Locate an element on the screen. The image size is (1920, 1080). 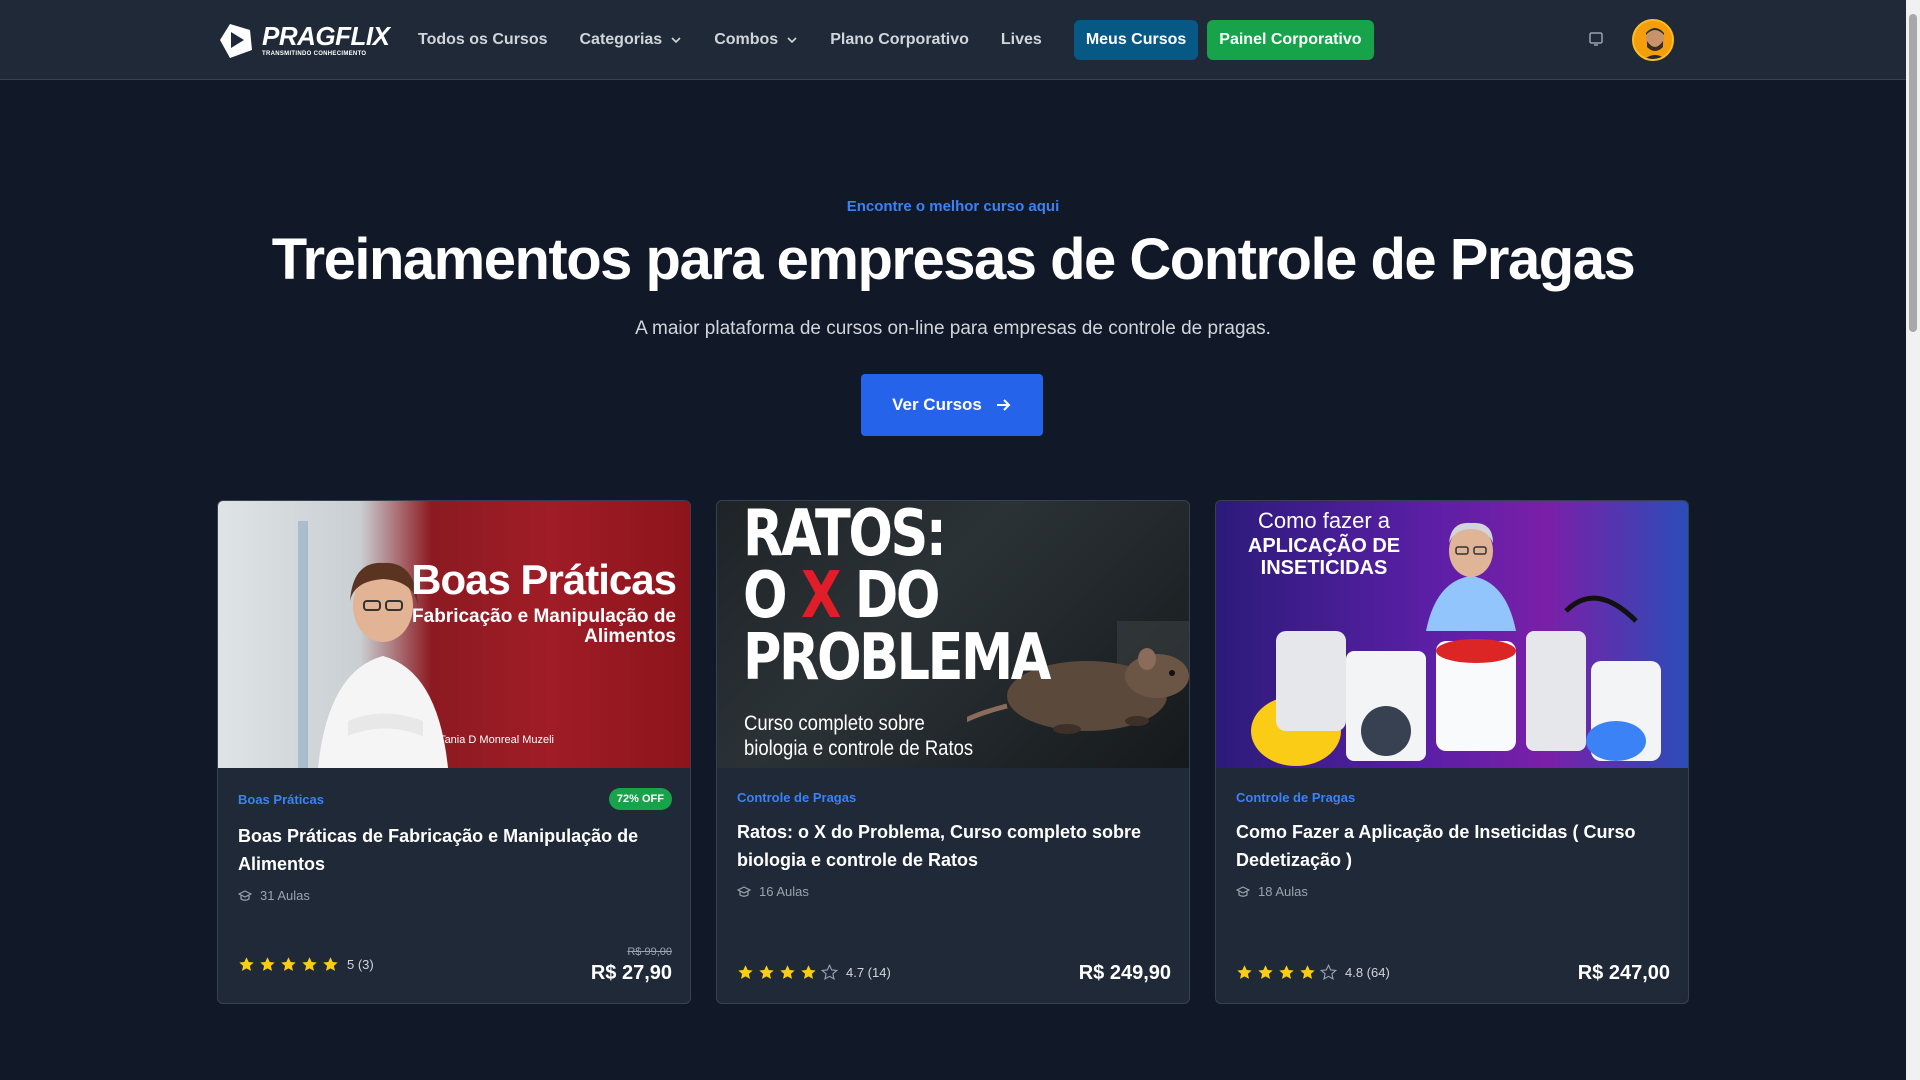
avatar is located at coordinates (1653, 40).